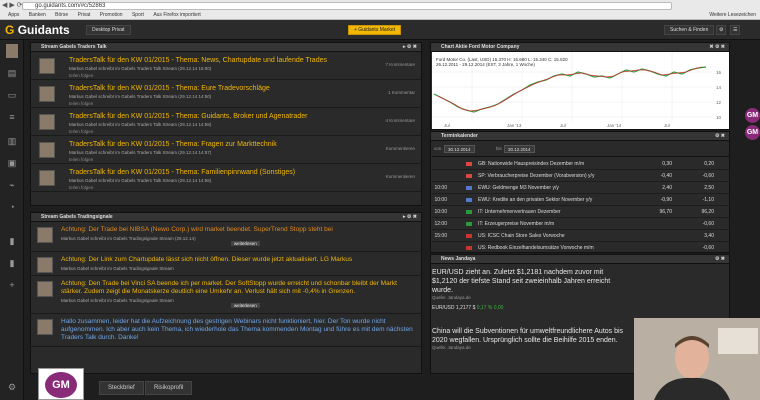 The width and height of the screenshot is (760, 400). Describe the element at coordinates (347, 6) in the screenshot. I see `address-bar: go.guidants.com/#c/52863` at that location.